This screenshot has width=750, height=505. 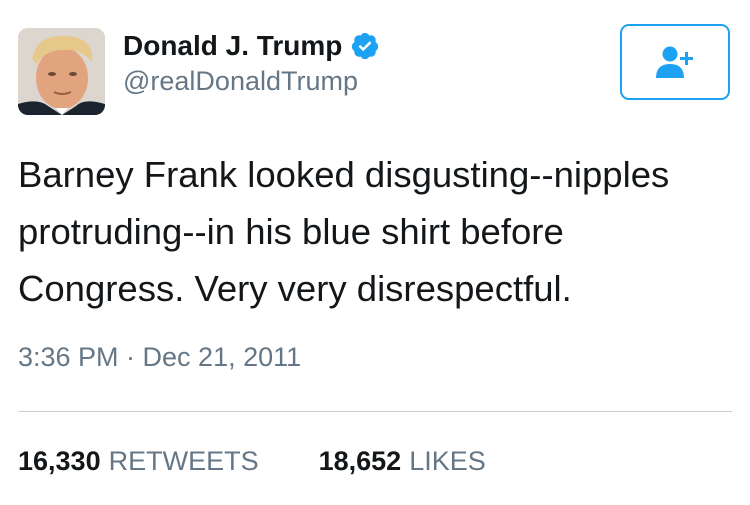 What do you see at coordinates (447, 461) in the screenshot?
I see `likes-label: LIKES` at bounding box center [447, 461].